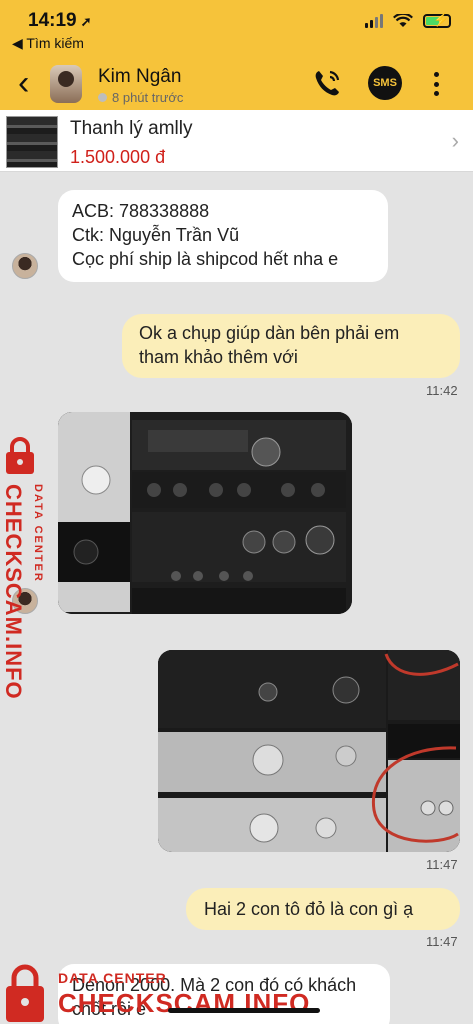  I want to click on status-bar: 14:19 ➚ ◀ Tìm kiếm ⚡, so click(236, 29).